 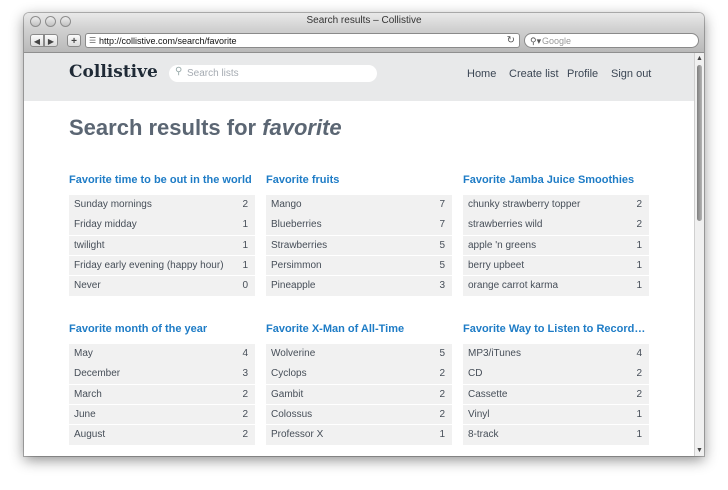 What do you see at coordinates (556, 265) in the screenshot?
I see `list-item: berry upbeet 1` at bounding box center [556, 265].